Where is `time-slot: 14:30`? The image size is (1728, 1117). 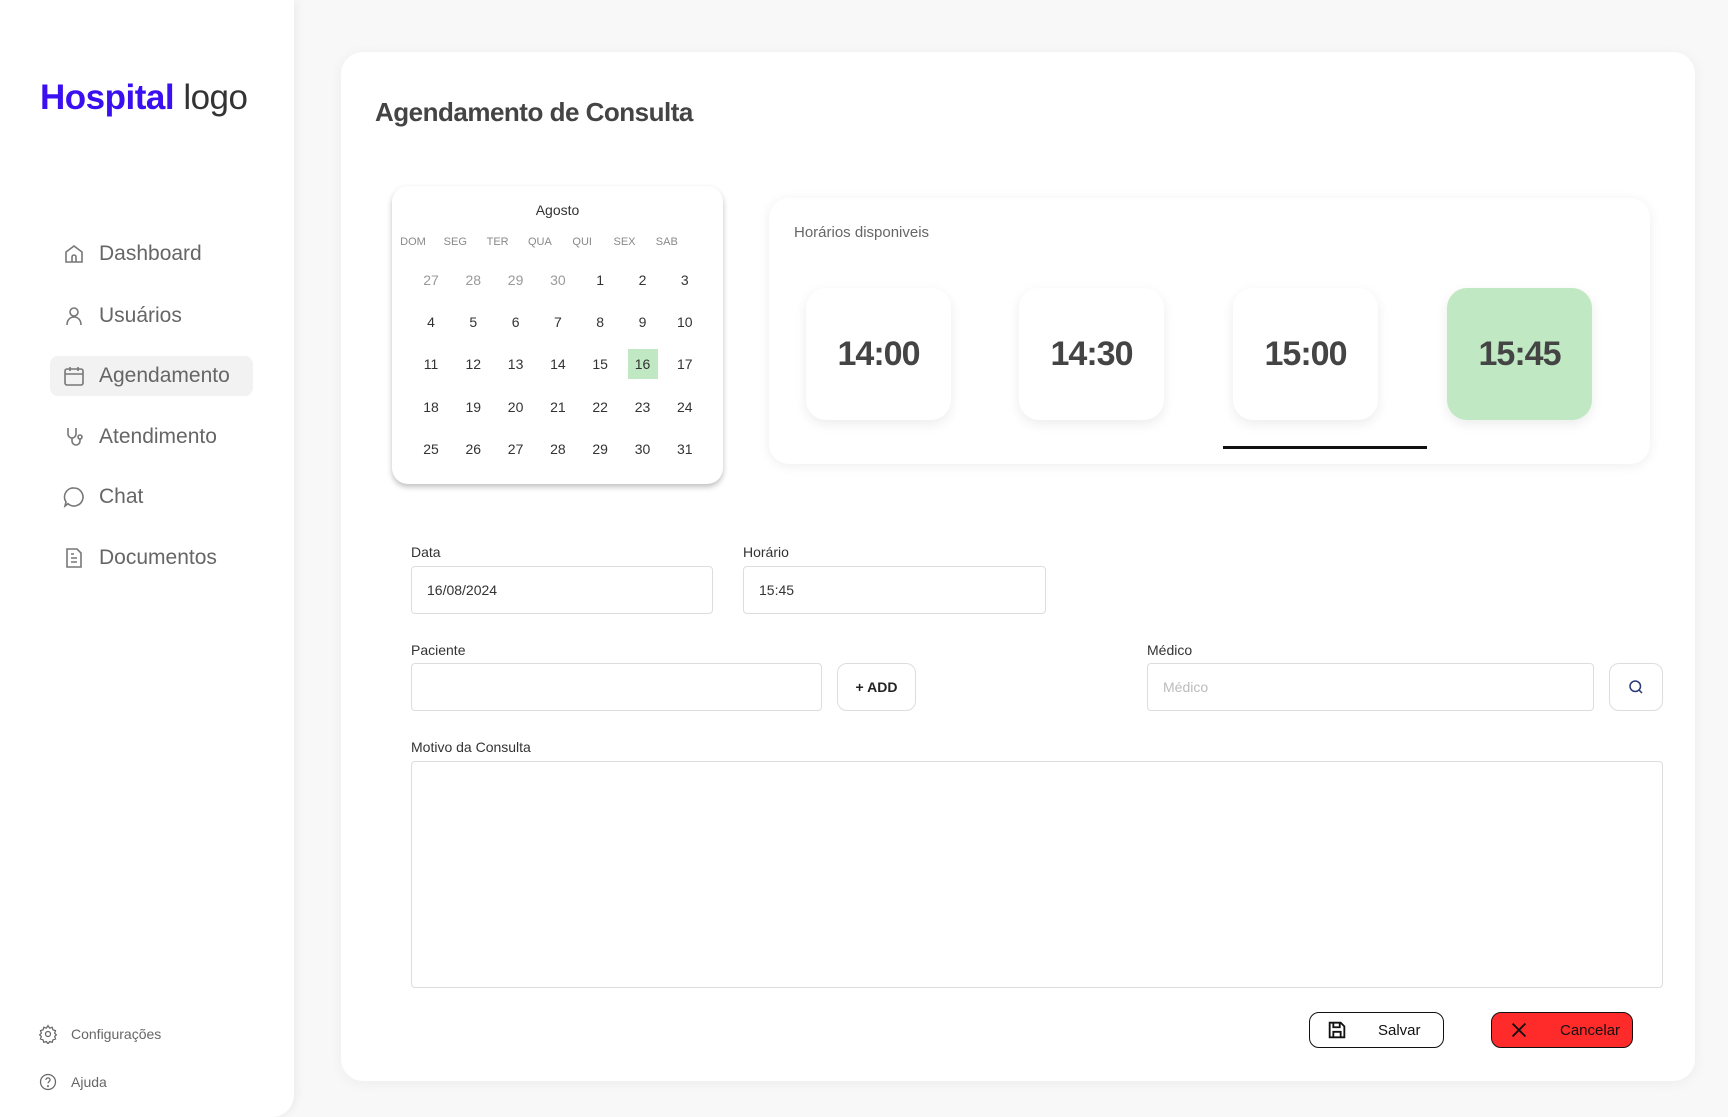 time-slot: 14:30 is located at coordinates (1091, 354).